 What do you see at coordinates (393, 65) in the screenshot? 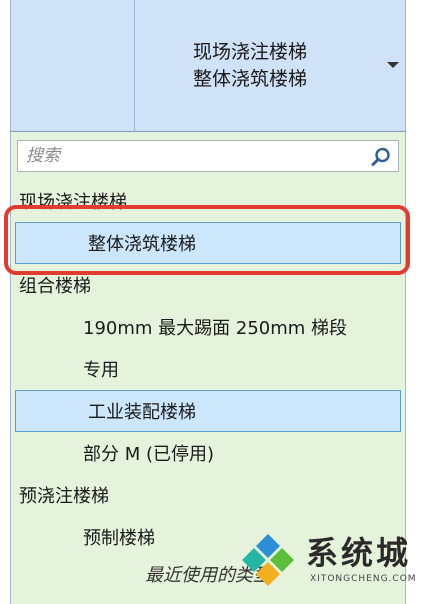
I see `dropdown-arrow-icon` at bounding box center [393, 65].